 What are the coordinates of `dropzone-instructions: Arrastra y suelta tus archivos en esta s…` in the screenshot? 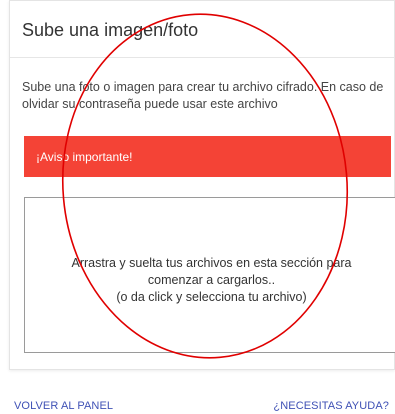 It's located at (212, 280).